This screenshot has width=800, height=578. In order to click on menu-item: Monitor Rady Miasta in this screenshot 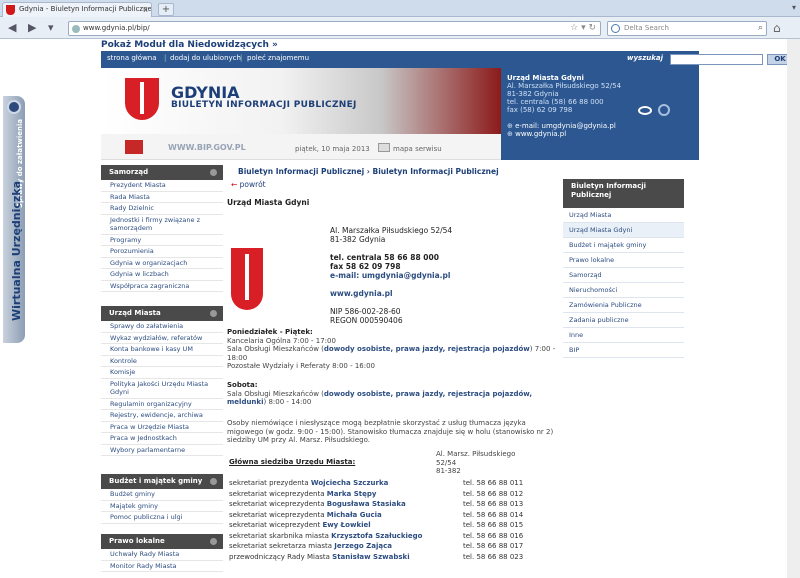, I will do `click(162, 566)`.